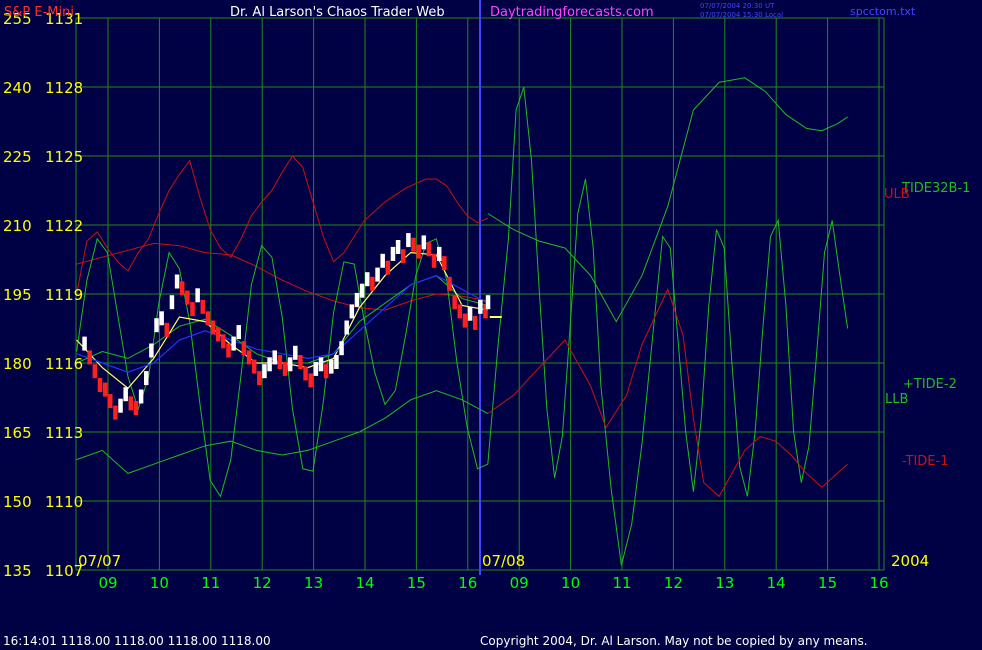  Describe the element at coordinates (337, 12) in the screenshot. I see `brand-title: Dr. Al Larson's Chaos Trader Web` at that location.